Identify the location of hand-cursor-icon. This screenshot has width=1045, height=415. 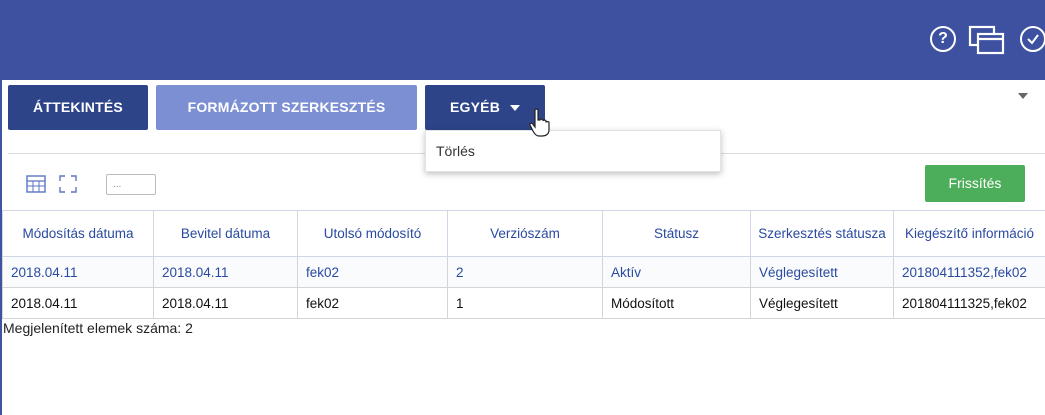
(540, 123).